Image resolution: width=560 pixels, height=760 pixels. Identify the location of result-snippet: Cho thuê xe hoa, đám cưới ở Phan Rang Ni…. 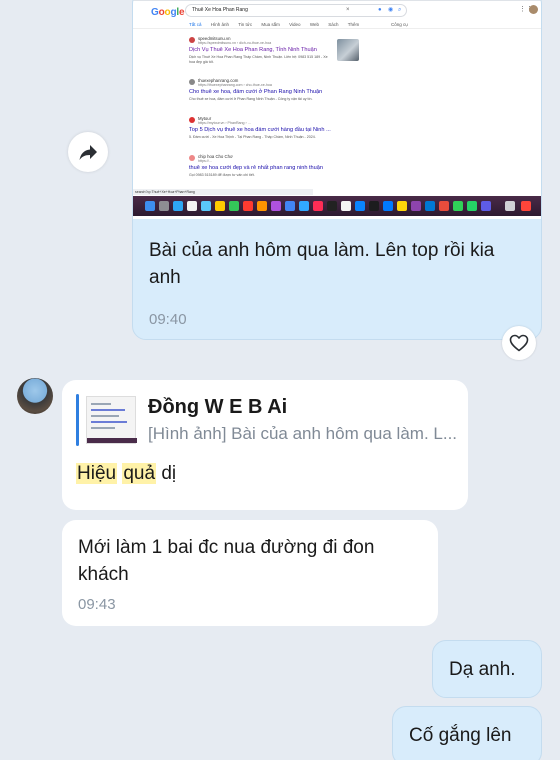
(251, 99).